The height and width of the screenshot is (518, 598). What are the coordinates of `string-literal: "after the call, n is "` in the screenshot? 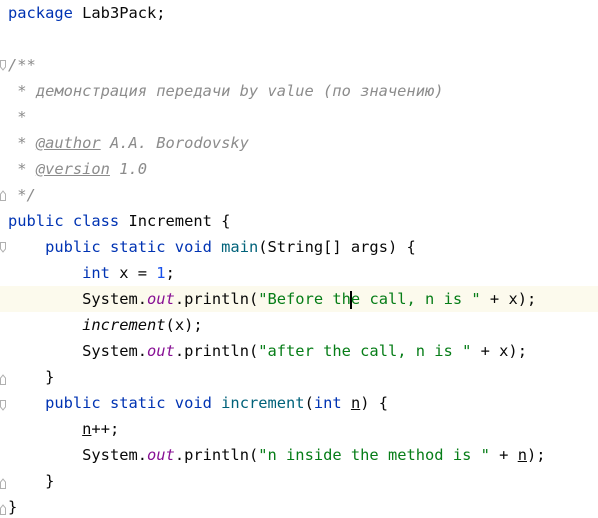 It's located at (365, 351).